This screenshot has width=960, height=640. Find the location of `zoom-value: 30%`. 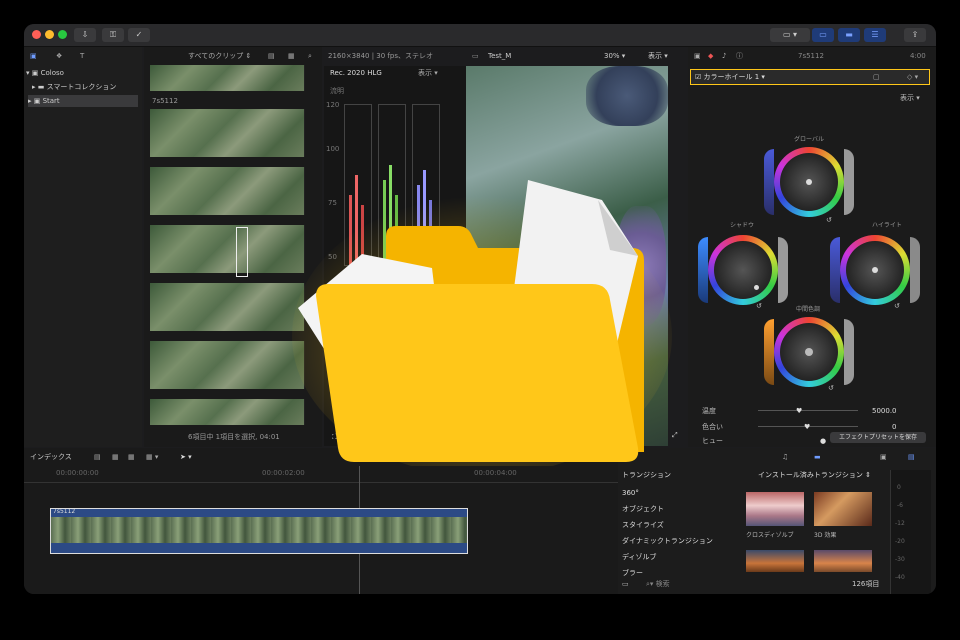

zoom-value: 30% is located at coordinates (612, 56).